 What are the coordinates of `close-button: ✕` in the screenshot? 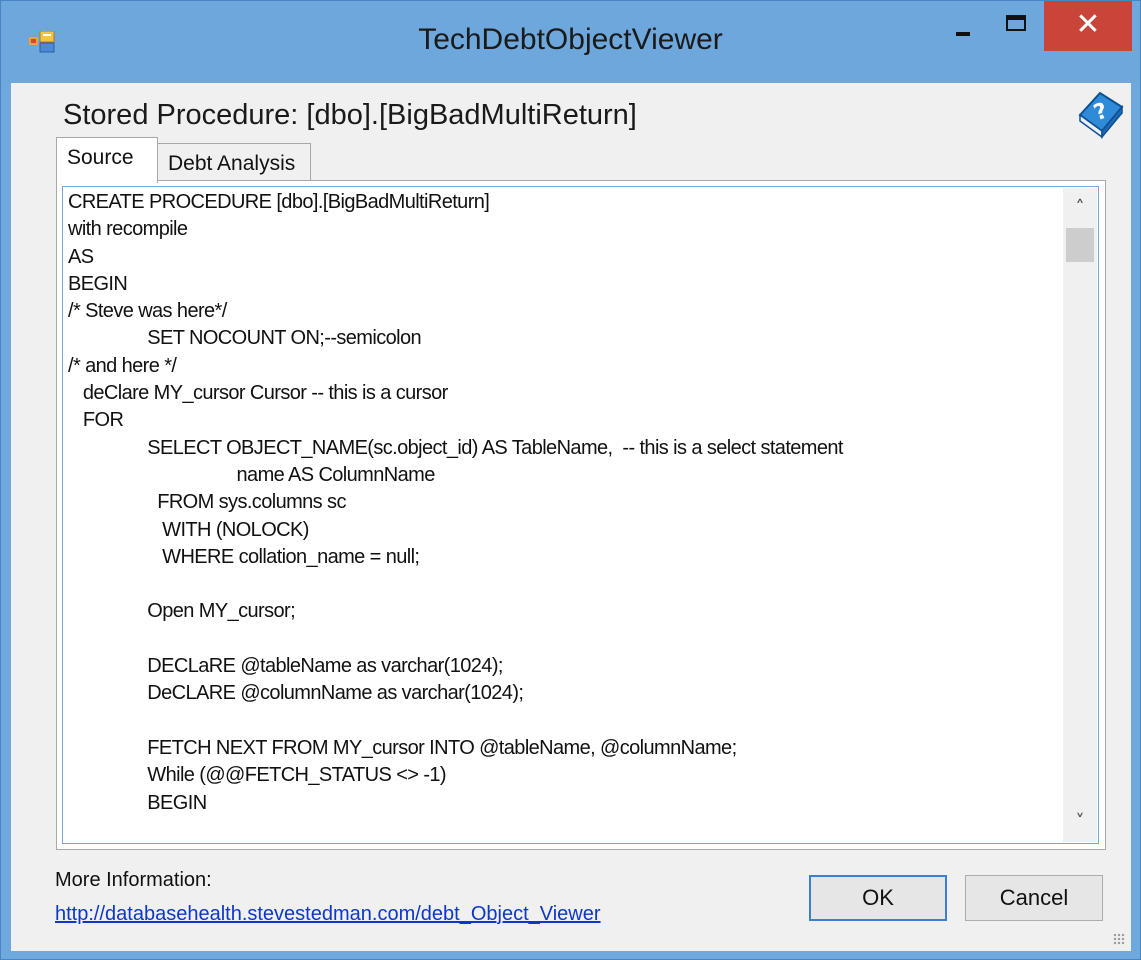 It's located at (1088, 26).